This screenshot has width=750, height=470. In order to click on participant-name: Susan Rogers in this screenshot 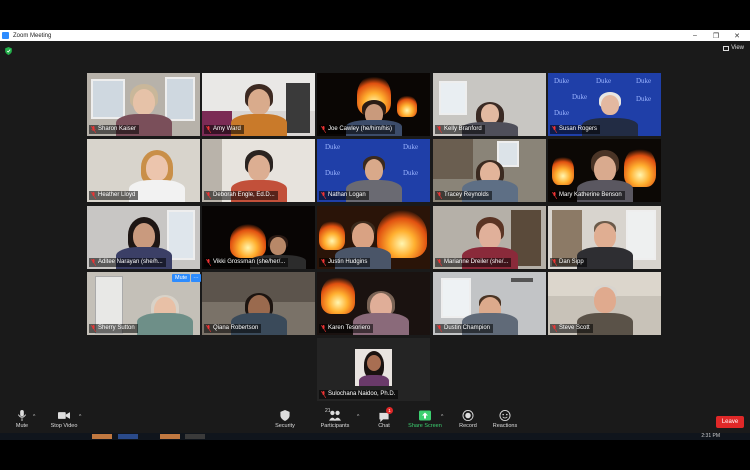, I will do `click(575, 129)`.